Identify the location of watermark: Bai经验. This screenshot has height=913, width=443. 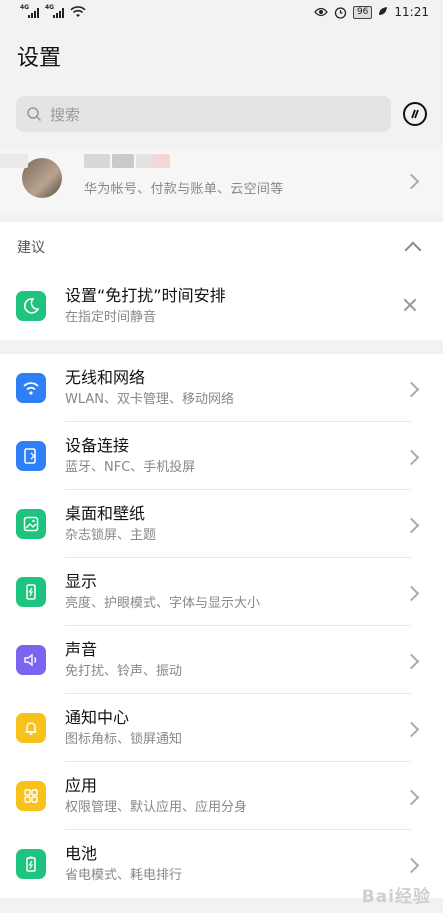
(396, 897).